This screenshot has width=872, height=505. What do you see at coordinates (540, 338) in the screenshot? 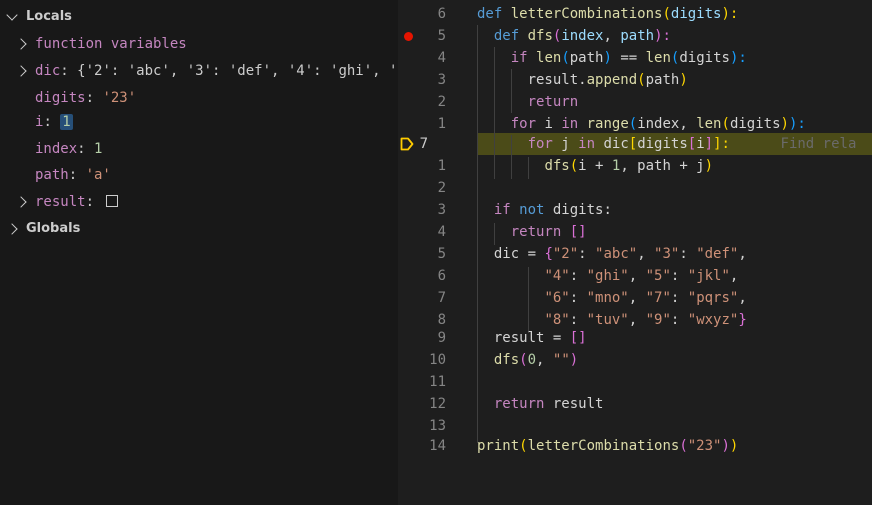
I see `code-line: result = []` at bounding box center [540, 338].